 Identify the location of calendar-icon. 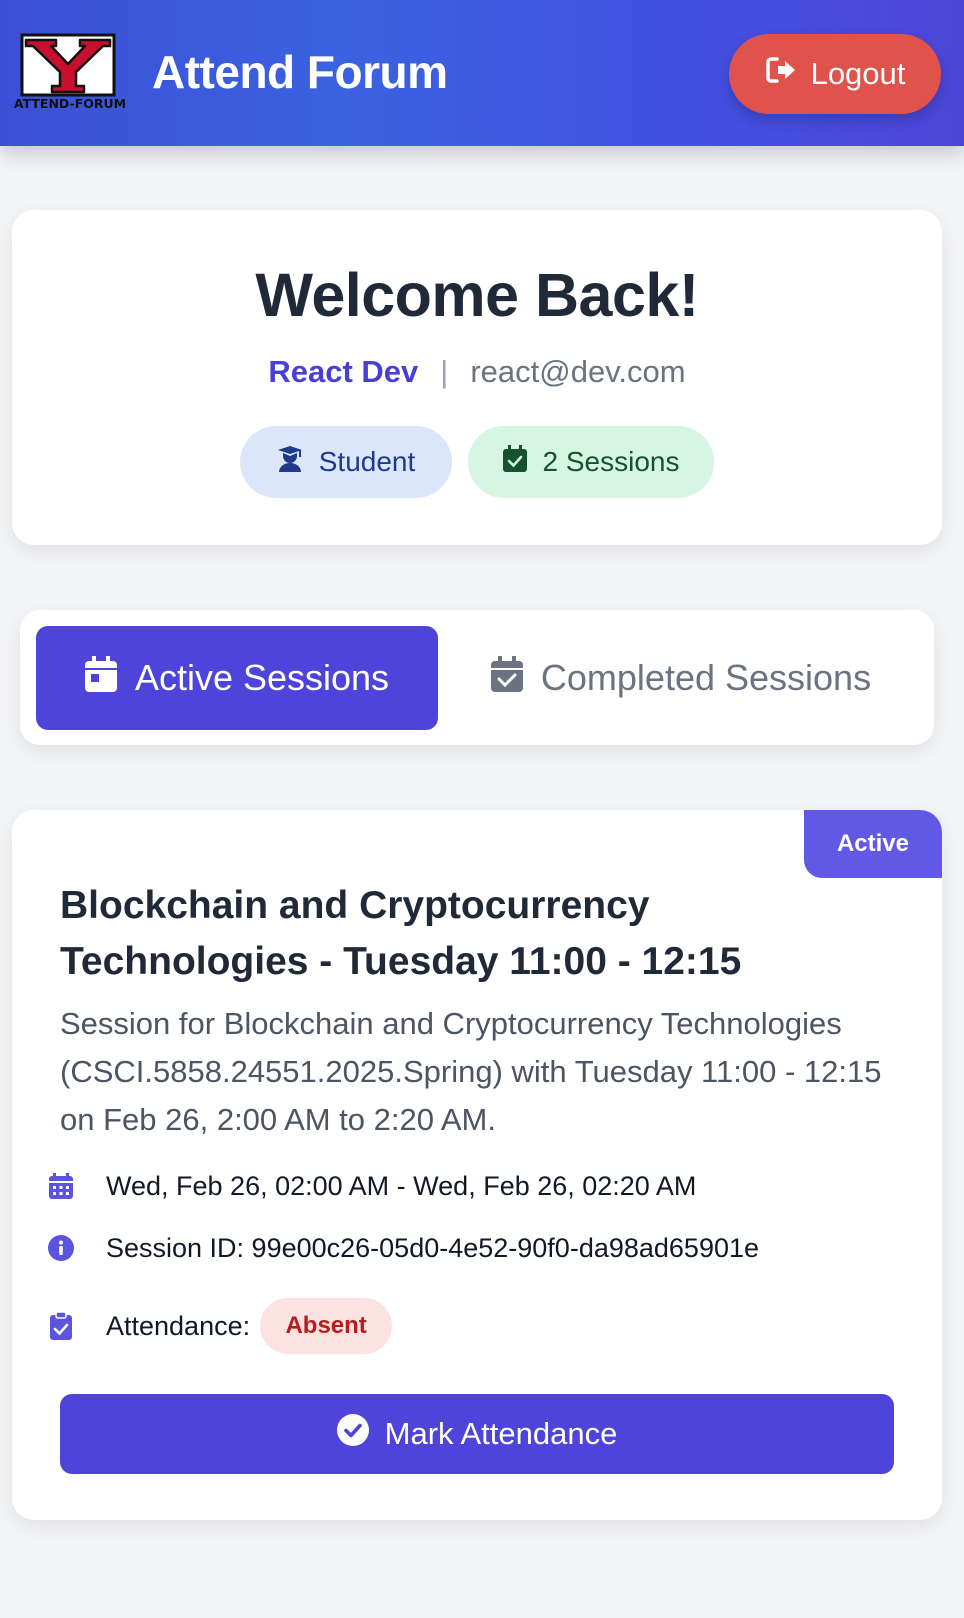
(100, 678).